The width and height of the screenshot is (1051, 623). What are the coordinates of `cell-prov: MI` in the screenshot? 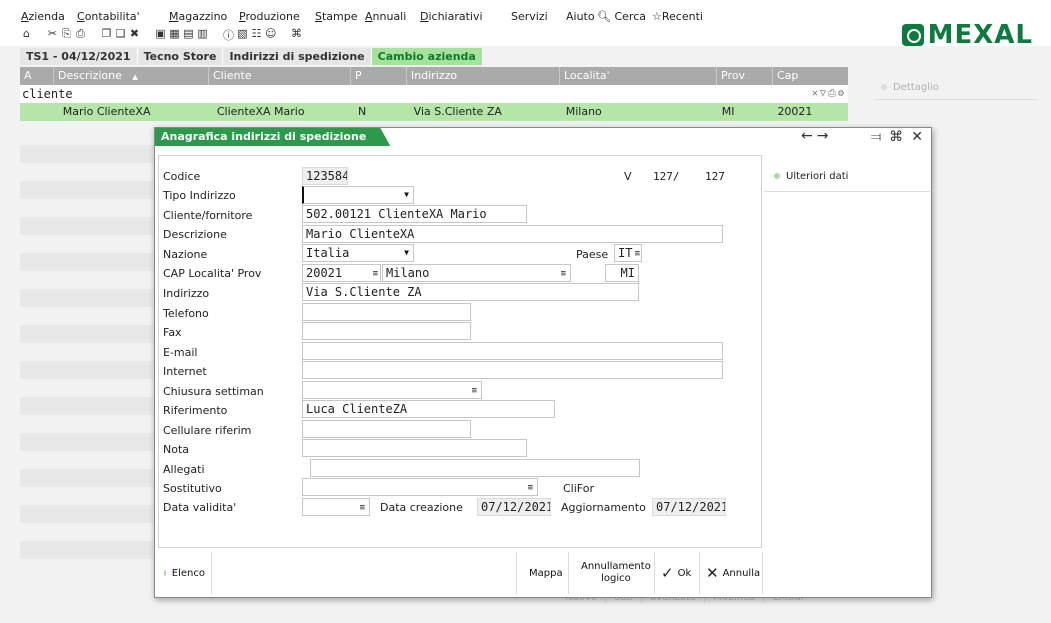 It's located at (728, 111).